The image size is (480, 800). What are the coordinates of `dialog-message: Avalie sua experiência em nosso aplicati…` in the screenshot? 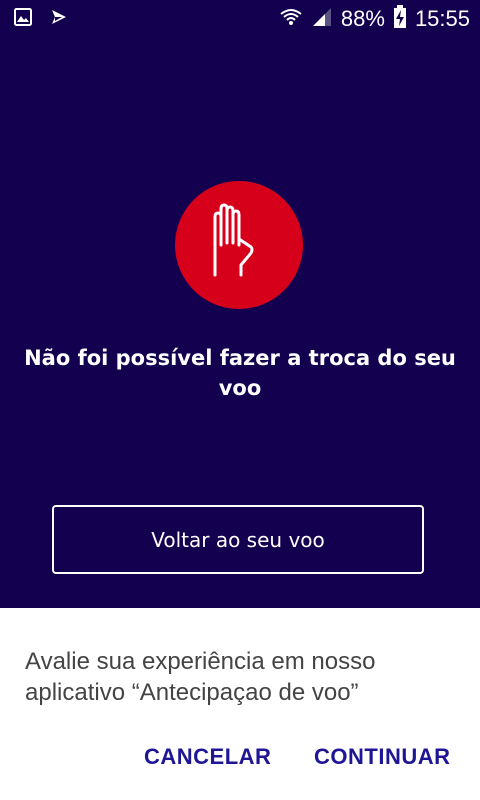 It's located at (200, 677).